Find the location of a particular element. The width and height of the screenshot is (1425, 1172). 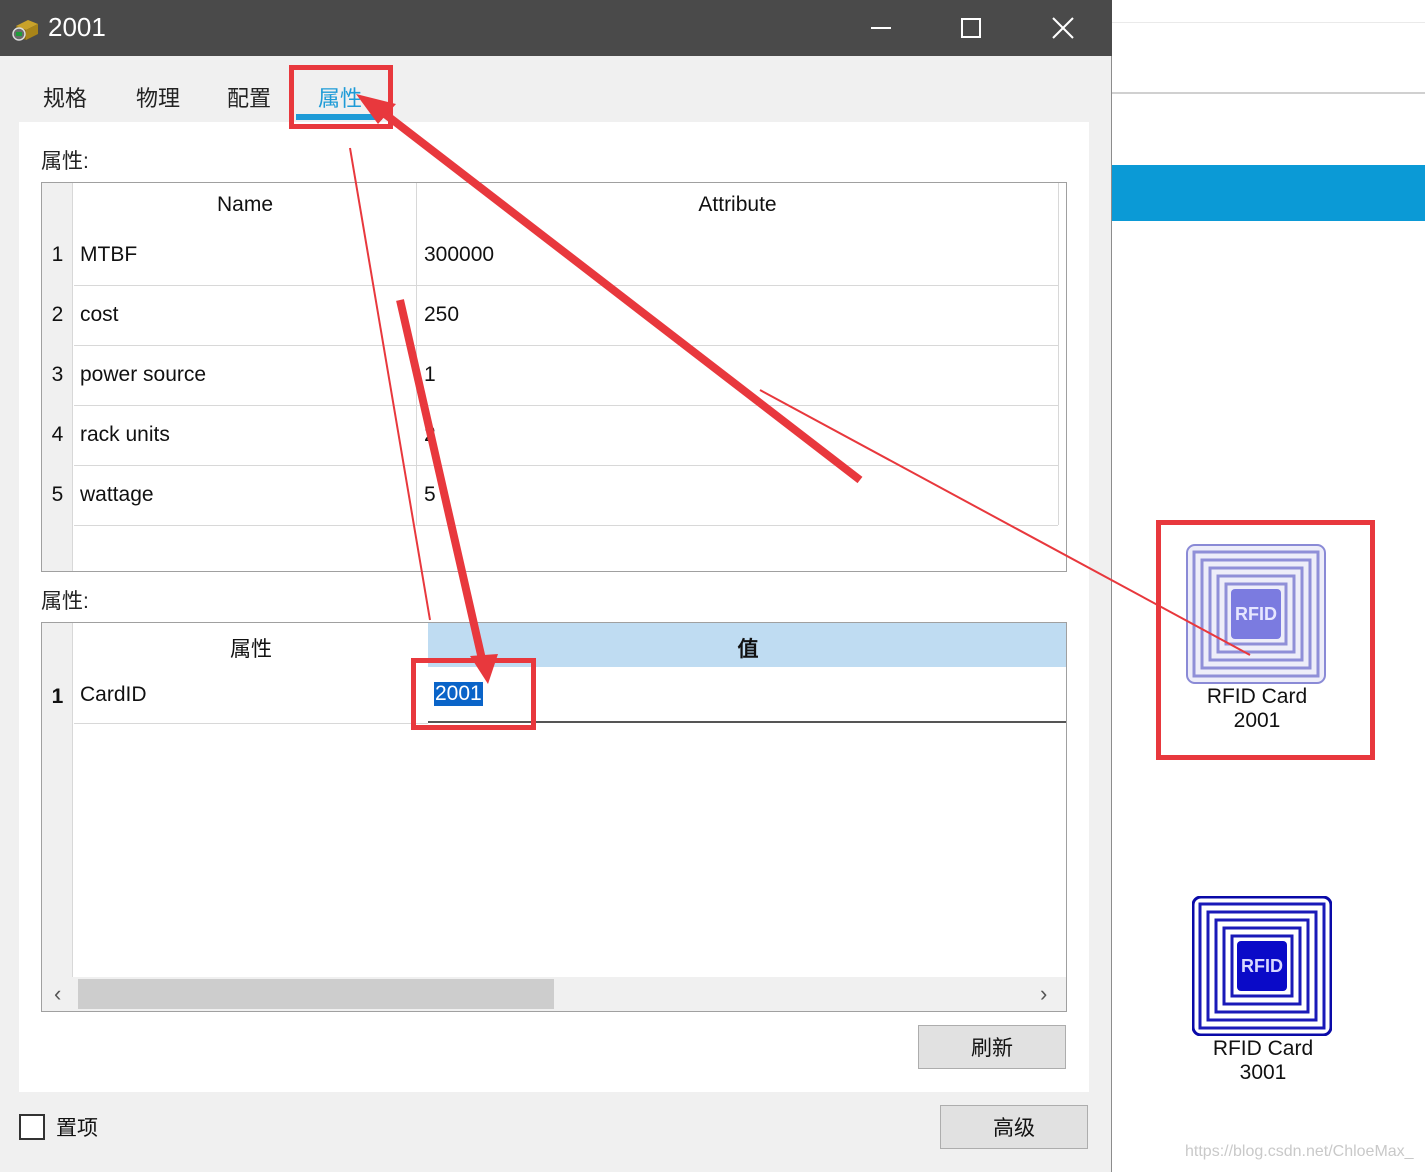

attribute-name-cell: cost is located at coordinates (99, 315).